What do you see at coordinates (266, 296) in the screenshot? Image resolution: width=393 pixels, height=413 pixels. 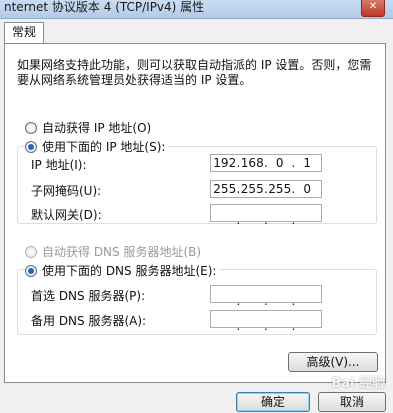 I see `preferred-dns-input` at bounding box center [266, 296].